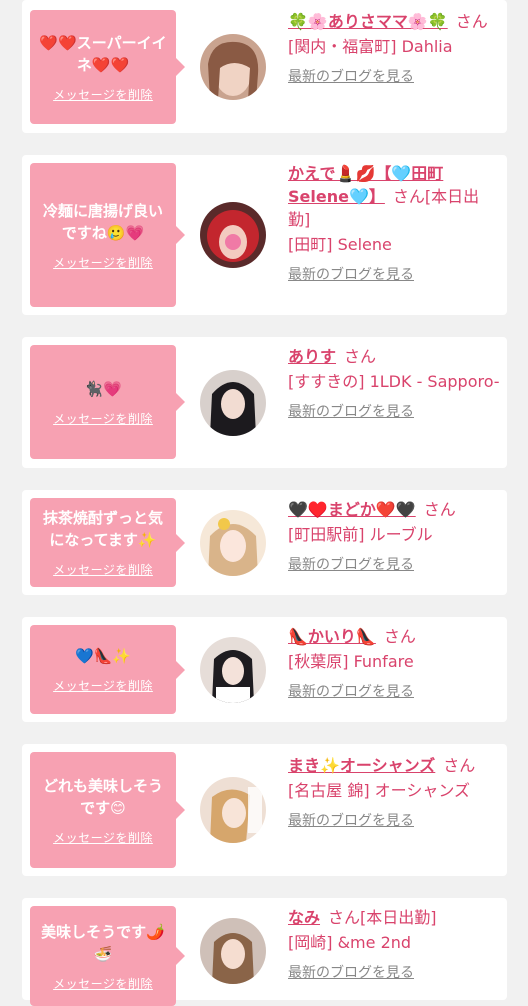  I want to click on cast-info: 🍀🌸ありさママ🌸🍀 さん [関内・福富町] Dahlia 最新のブログを見る, so click(394, 48).